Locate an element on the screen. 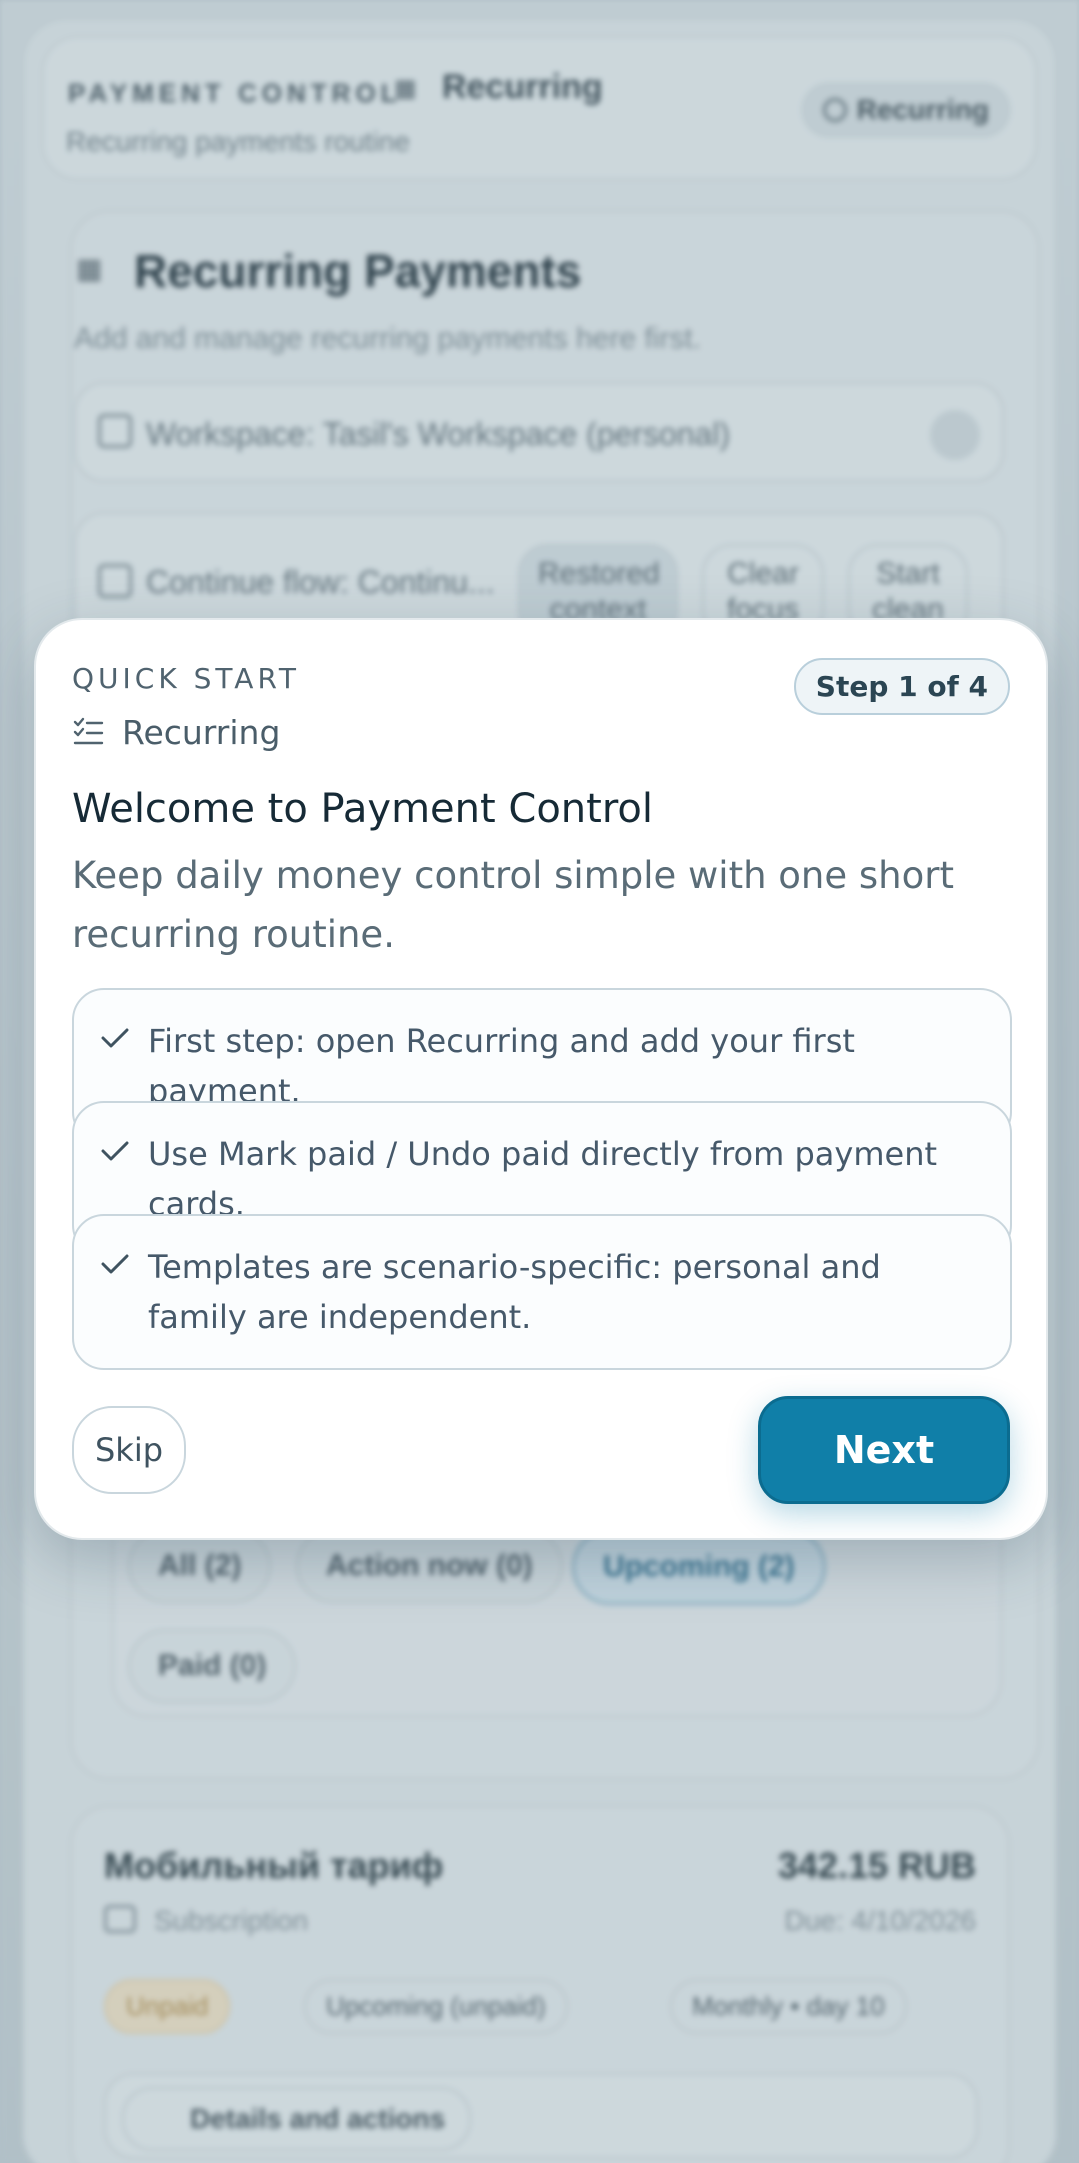 The image size is (1079, 2163). section-label: Recurring is located at coordinates (201, 732).